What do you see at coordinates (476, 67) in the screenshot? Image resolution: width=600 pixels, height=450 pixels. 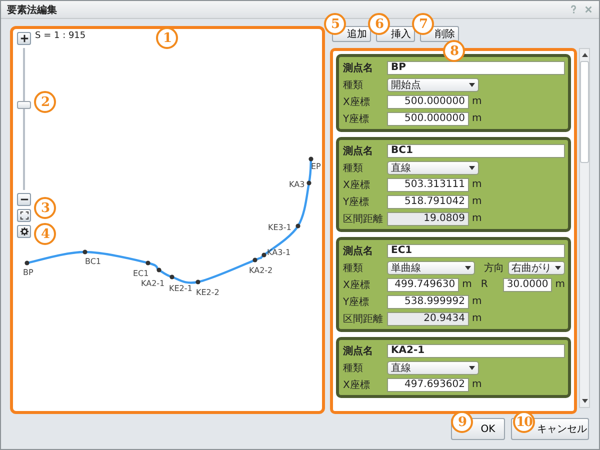 I see `point-name-field: BP` at bounding box center [476, 67].